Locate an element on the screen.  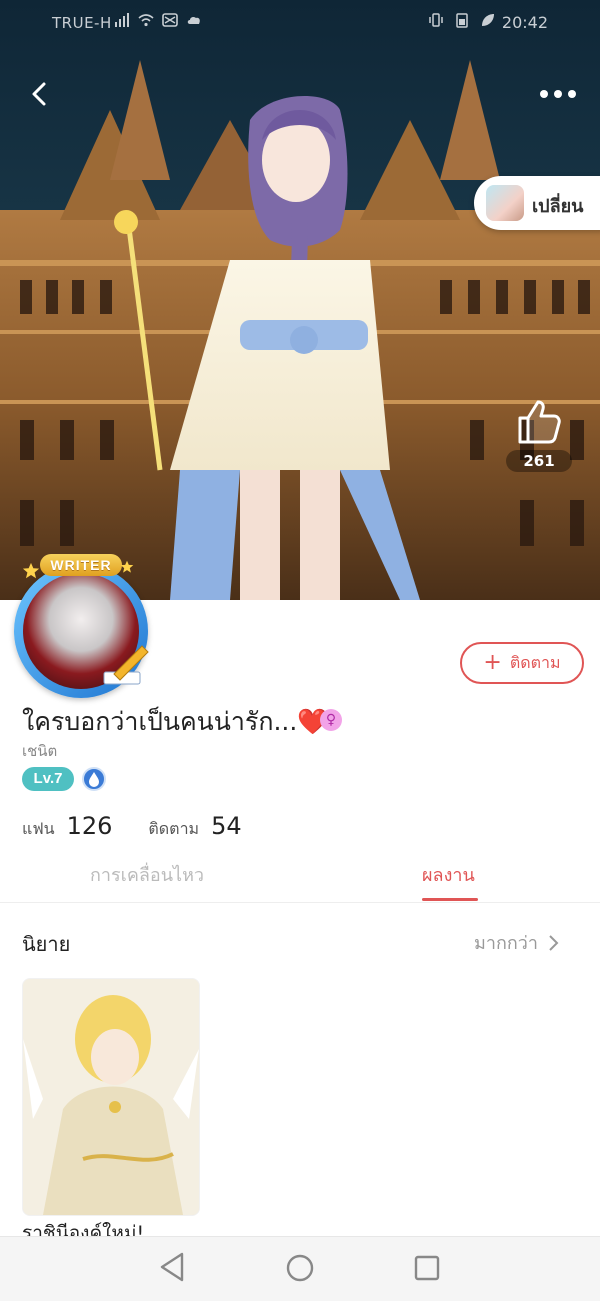
vibrate-icon is located at coordinates (436, 20).